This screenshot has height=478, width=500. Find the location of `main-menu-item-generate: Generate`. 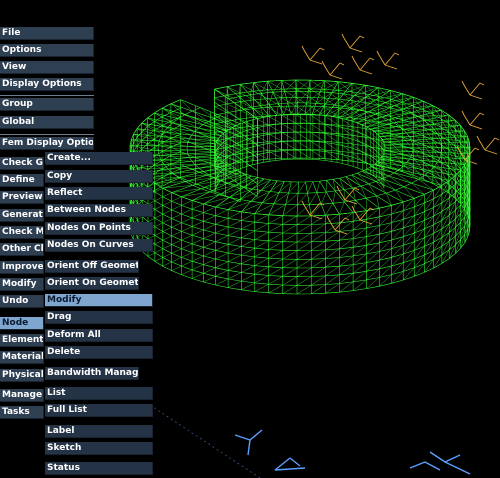

main-menu-item-generate: Generate is located at coordinates (22, 215).